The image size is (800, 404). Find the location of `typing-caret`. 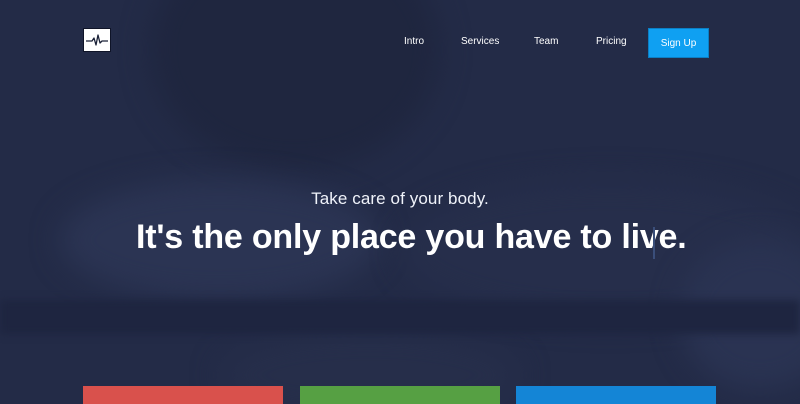

typing-caret is located at coordinates (654, 243).